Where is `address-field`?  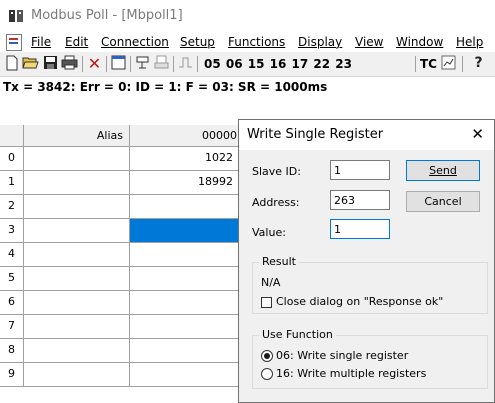 address-field is located at coordinates (360, 200).